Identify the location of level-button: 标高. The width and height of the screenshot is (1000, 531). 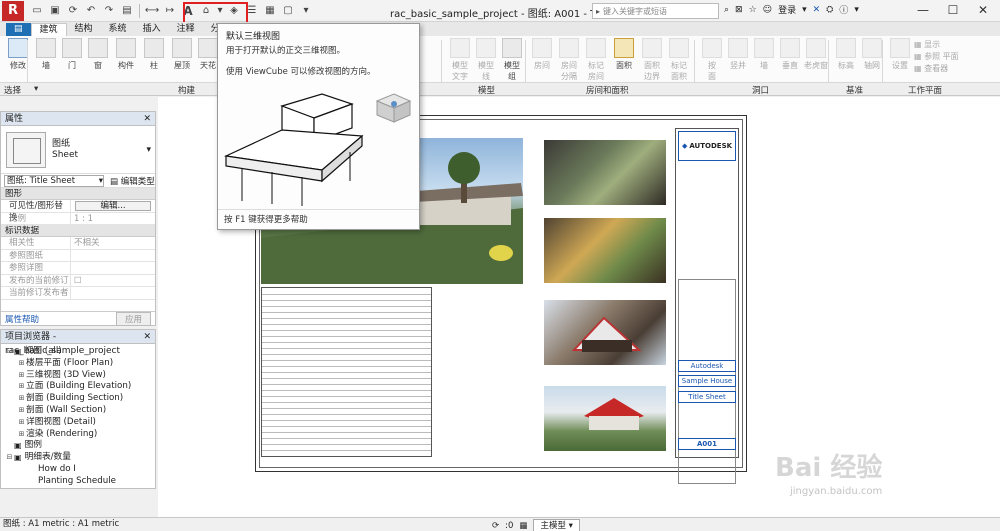
(846, 54).